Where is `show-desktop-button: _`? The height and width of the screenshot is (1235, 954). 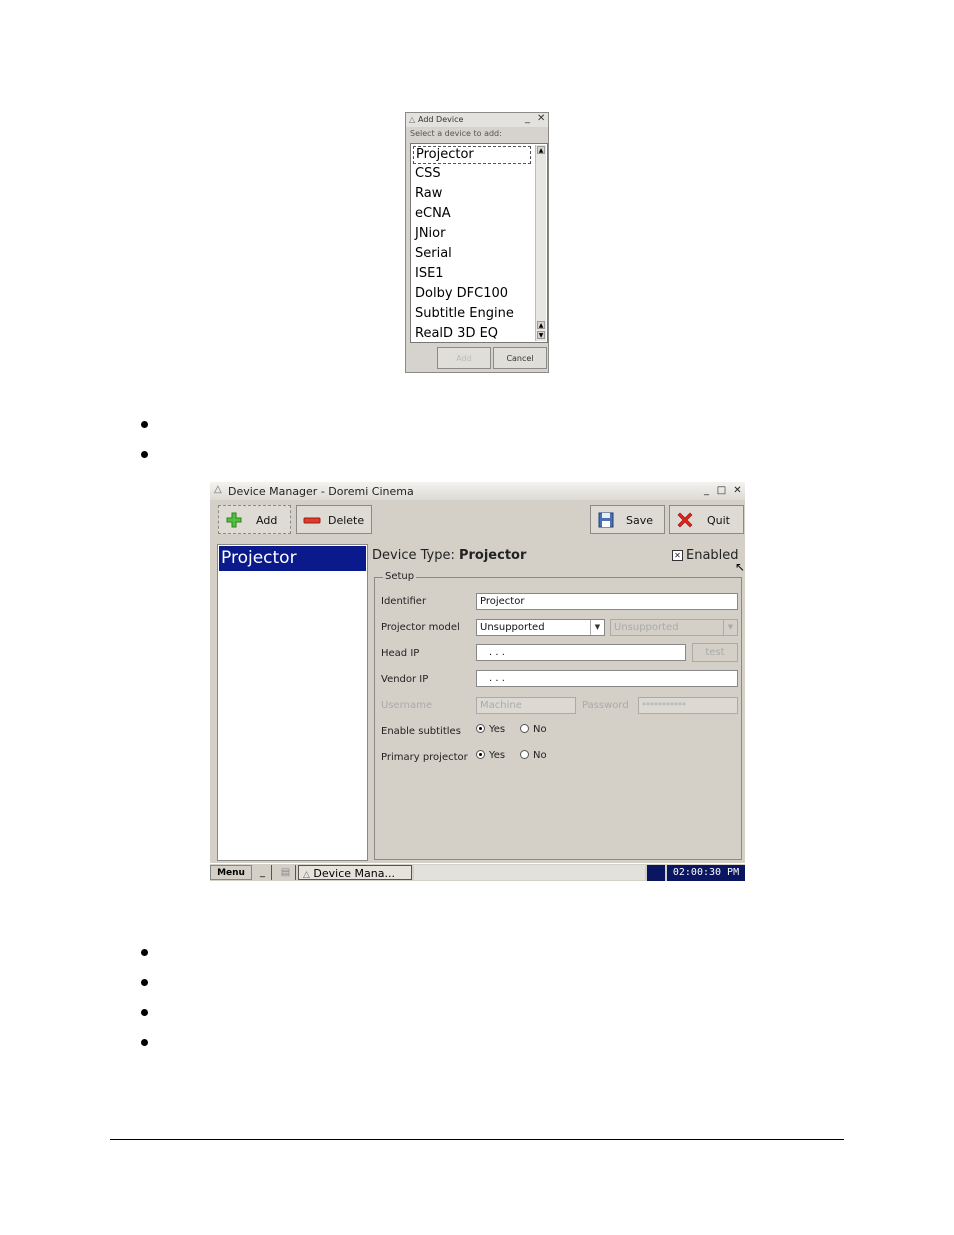 show-desktop-button: _ is located at coordinates (263, 872).